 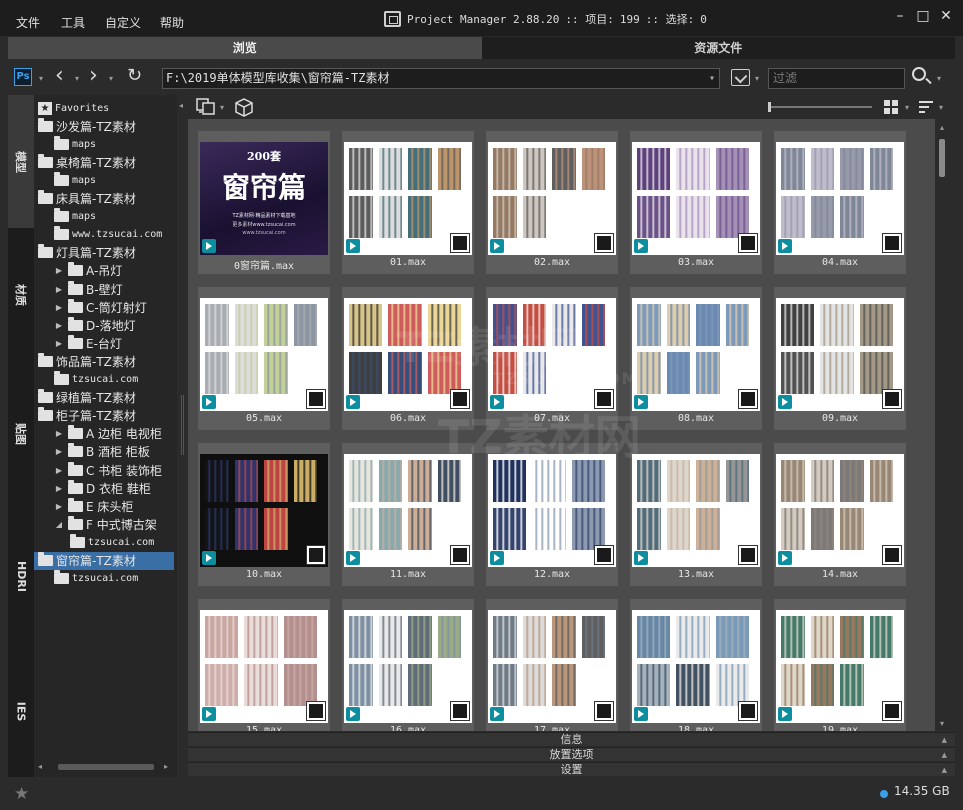 What do you see at coordinates (696, 358) in the screenshot?
I see `thumbnail-item: 08.max` at bounding box center [696, 358].